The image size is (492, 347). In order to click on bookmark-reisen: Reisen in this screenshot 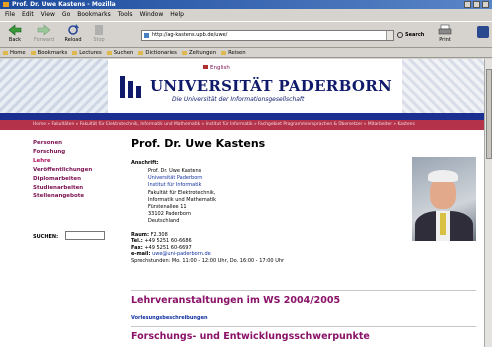, I will do `click(233, 53)`.